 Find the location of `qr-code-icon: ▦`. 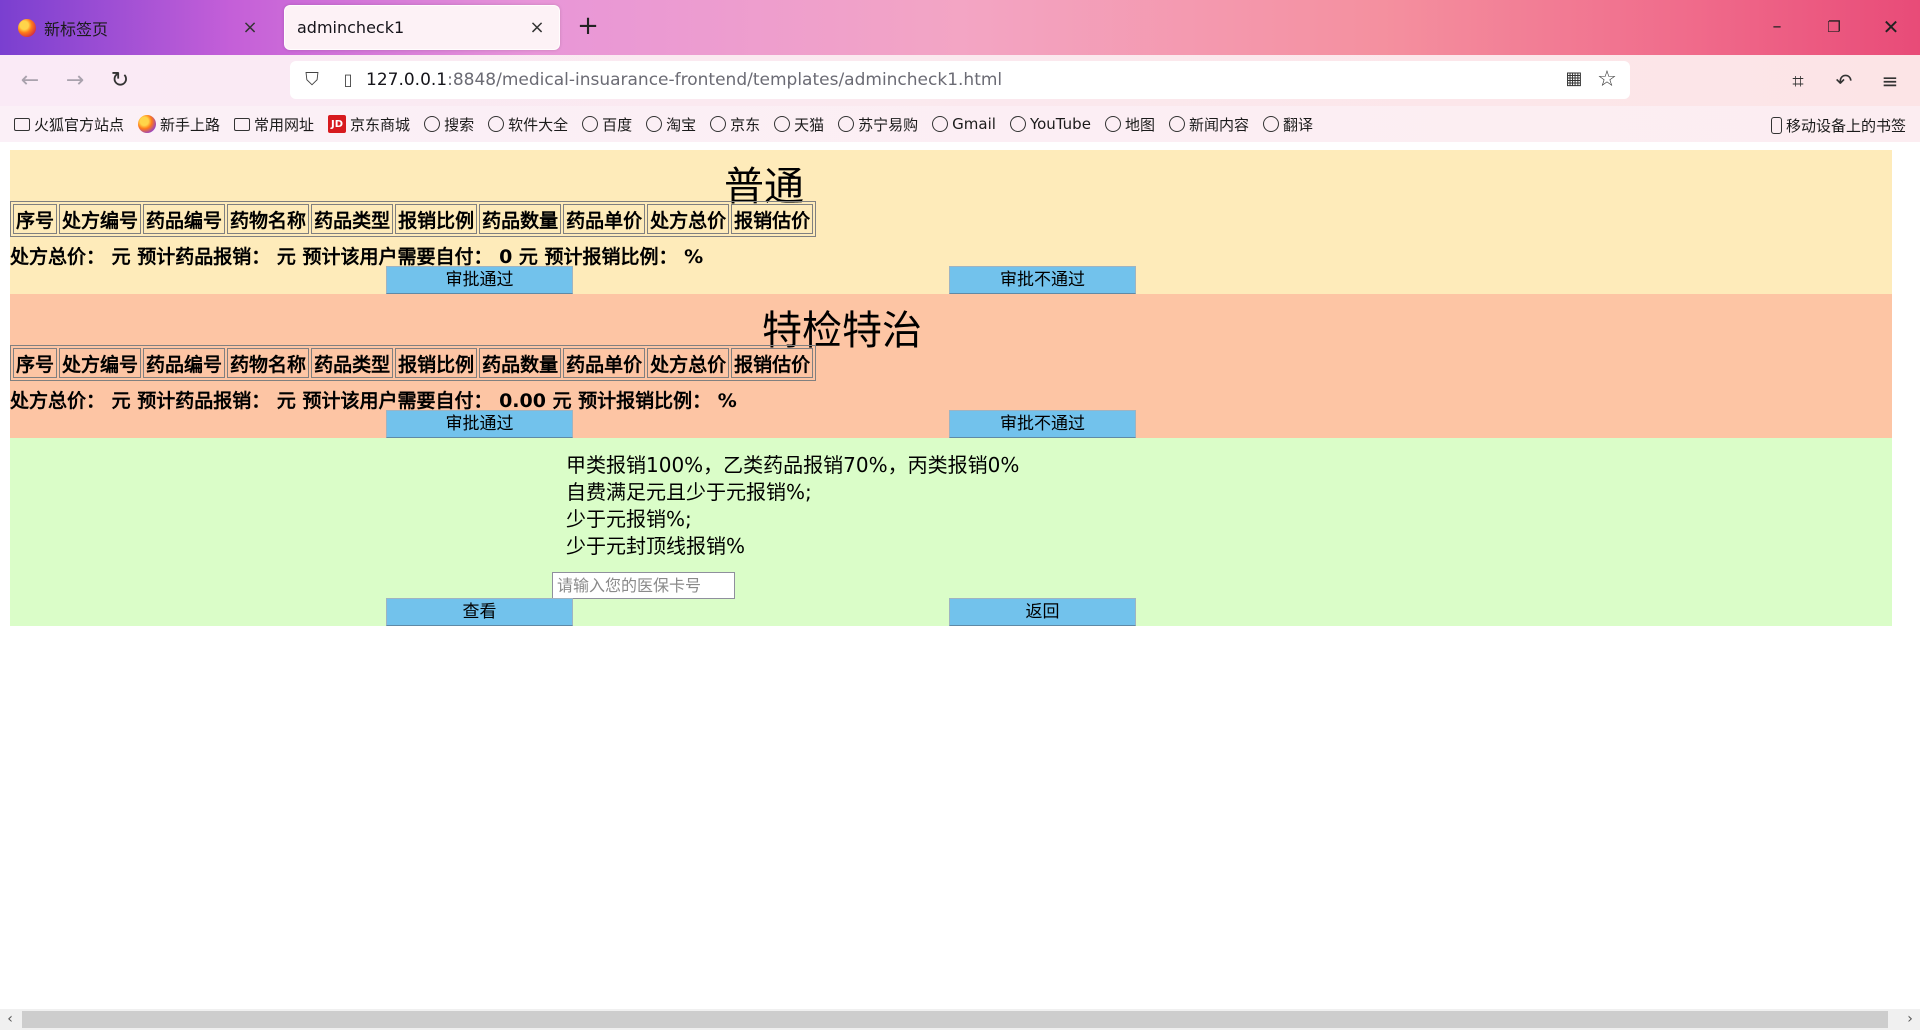

qr-code-icon: ▦ is located at coordinates (1574, 80).